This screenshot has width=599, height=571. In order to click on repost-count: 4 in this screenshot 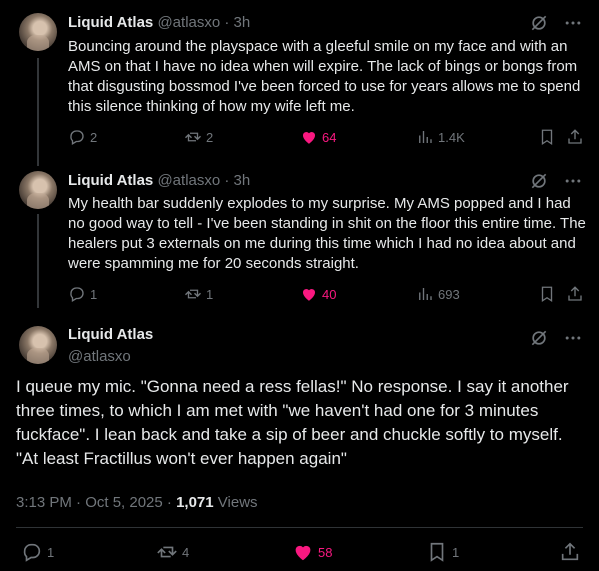, I will do `click(186, 552)`.